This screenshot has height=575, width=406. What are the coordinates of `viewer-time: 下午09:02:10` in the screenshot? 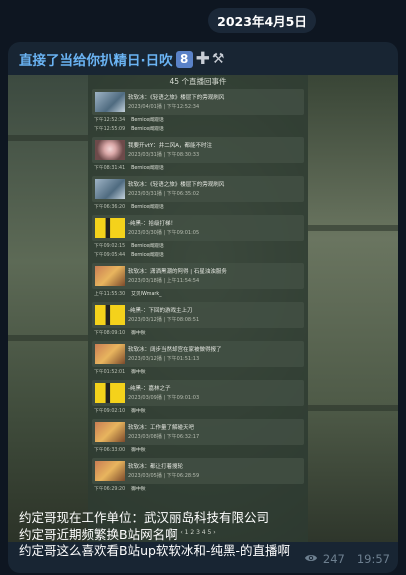 It's located at (110, 411).